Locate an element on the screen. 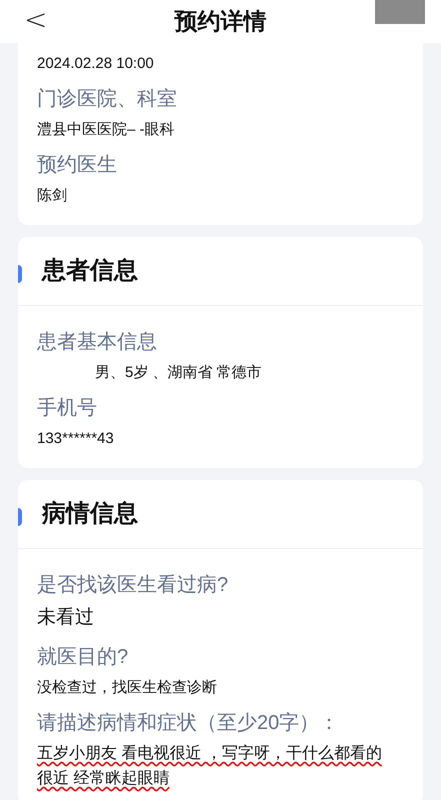 This screenshot has height=800, width=441. field-label: 就医目的? is located at coordinates (83, 657).